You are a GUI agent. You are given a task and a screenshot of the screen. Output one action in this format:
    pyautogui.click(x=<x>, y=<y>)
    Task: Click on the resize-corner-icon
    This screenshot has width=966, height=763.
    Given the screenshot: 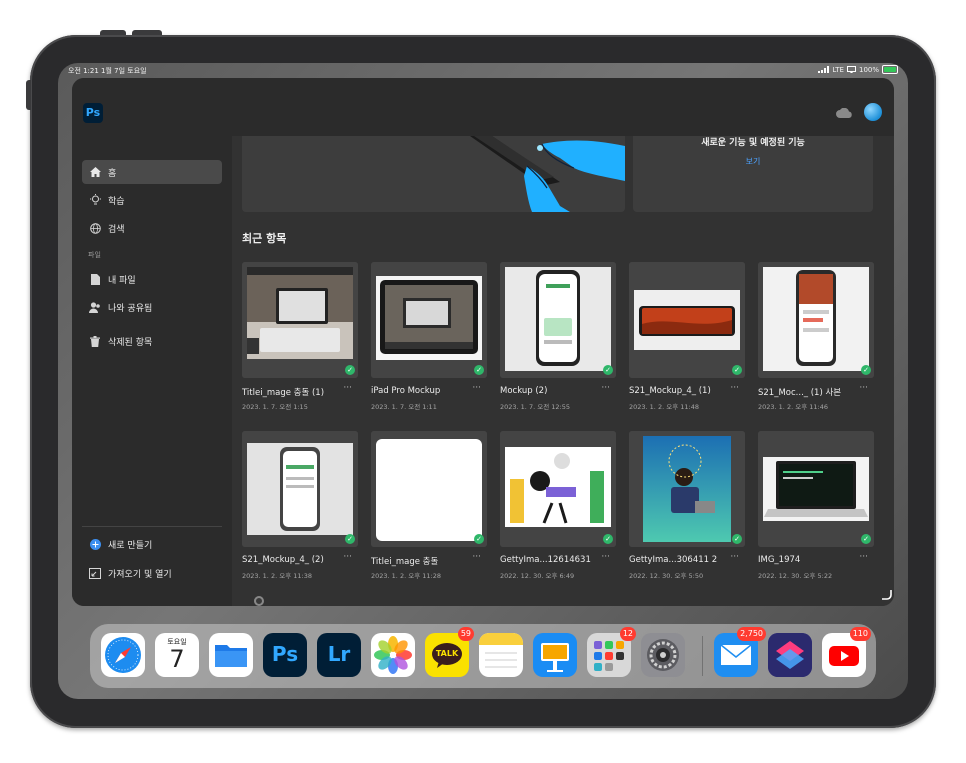 What is the action you would take?
    pyautogui.click(x=886, y=594)
    